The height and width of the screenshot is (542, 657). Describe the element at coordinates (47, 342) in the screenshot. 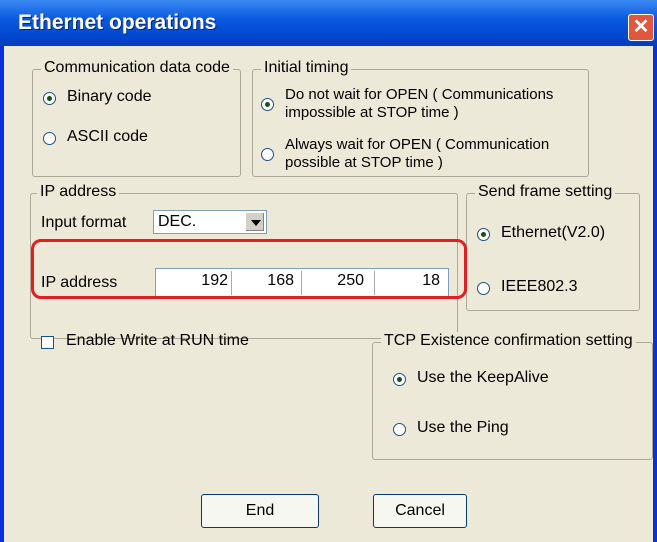

I see `enable-write-checkbox` at that location.